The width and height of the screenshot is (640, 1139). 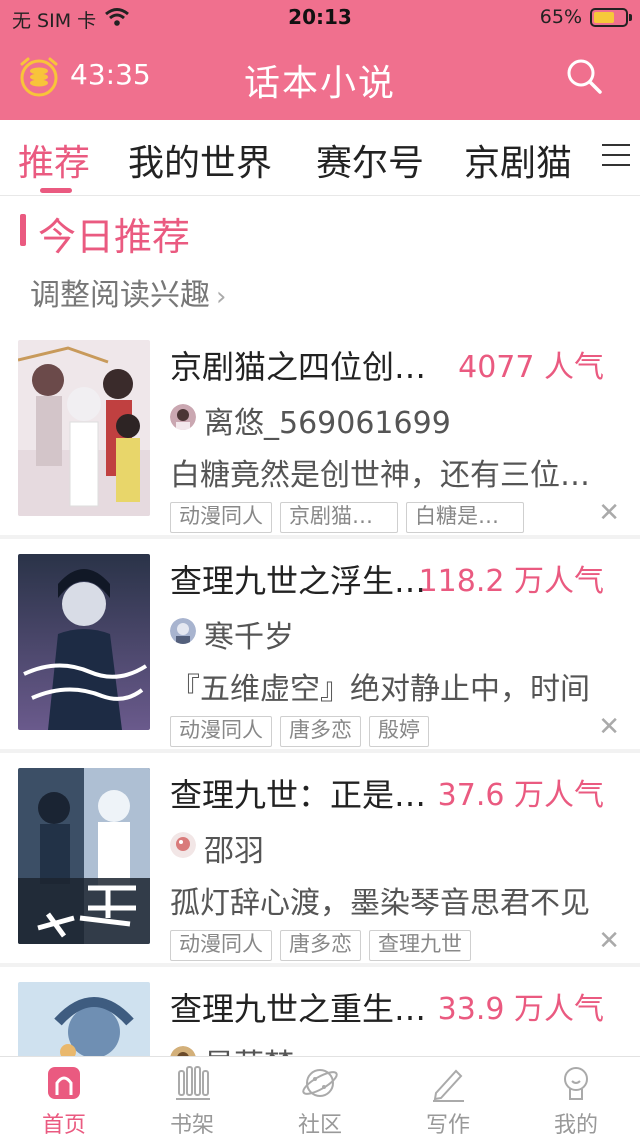 I want to click on battery-icon, so click(x=611, y=17).